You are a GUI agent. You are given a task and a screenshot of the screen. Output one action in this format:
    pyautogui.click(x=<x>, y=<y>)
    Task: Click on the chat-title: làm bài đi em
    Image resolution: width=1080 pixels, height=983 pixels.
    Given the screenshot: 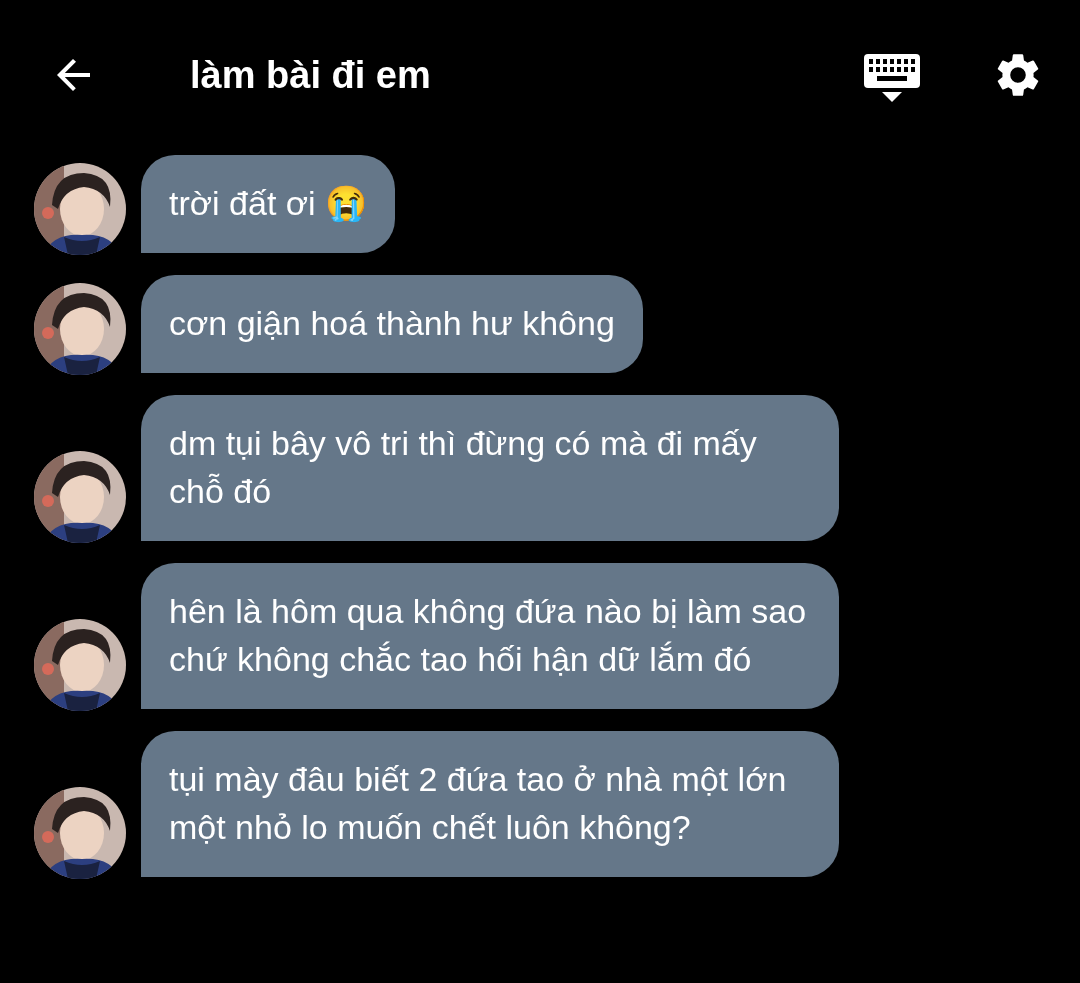 What is the action you would take?
    pyautogui.click(x=310, y=75)
    